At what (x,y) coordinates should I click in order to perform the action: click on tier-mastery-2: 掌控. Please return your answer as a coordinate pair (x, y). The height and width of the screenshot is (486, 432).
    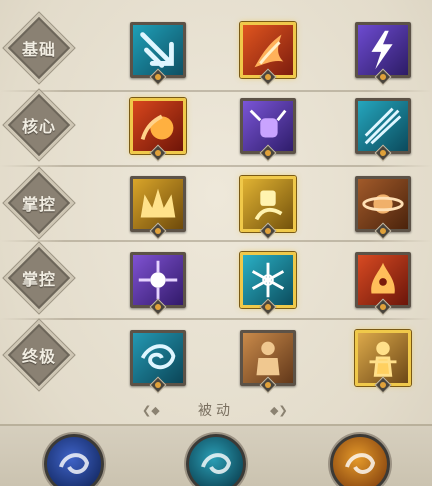
    Looking at the image, I should click on (39, 278).